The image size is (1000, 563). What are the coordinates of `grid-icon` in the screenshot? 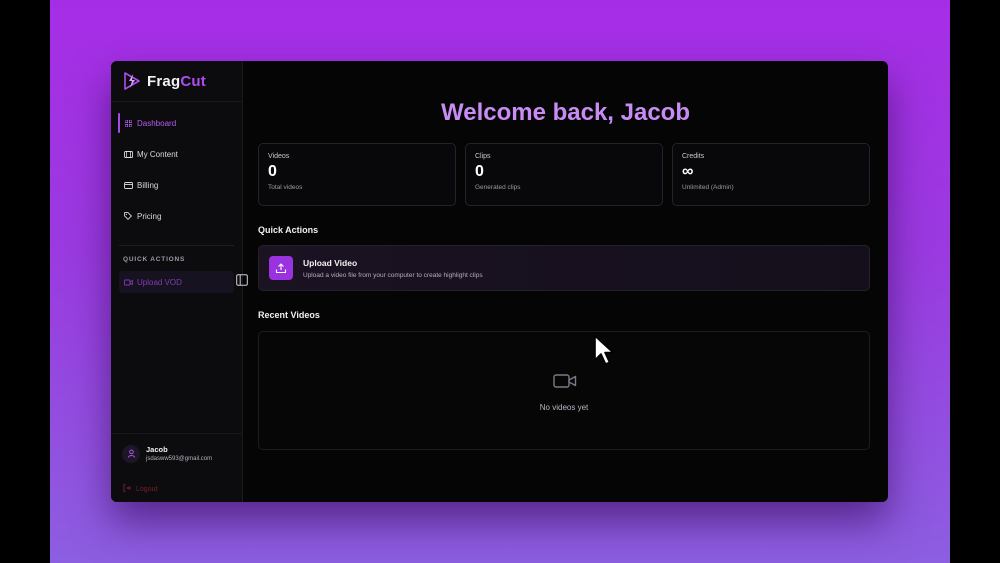 It's located at (128, 123).